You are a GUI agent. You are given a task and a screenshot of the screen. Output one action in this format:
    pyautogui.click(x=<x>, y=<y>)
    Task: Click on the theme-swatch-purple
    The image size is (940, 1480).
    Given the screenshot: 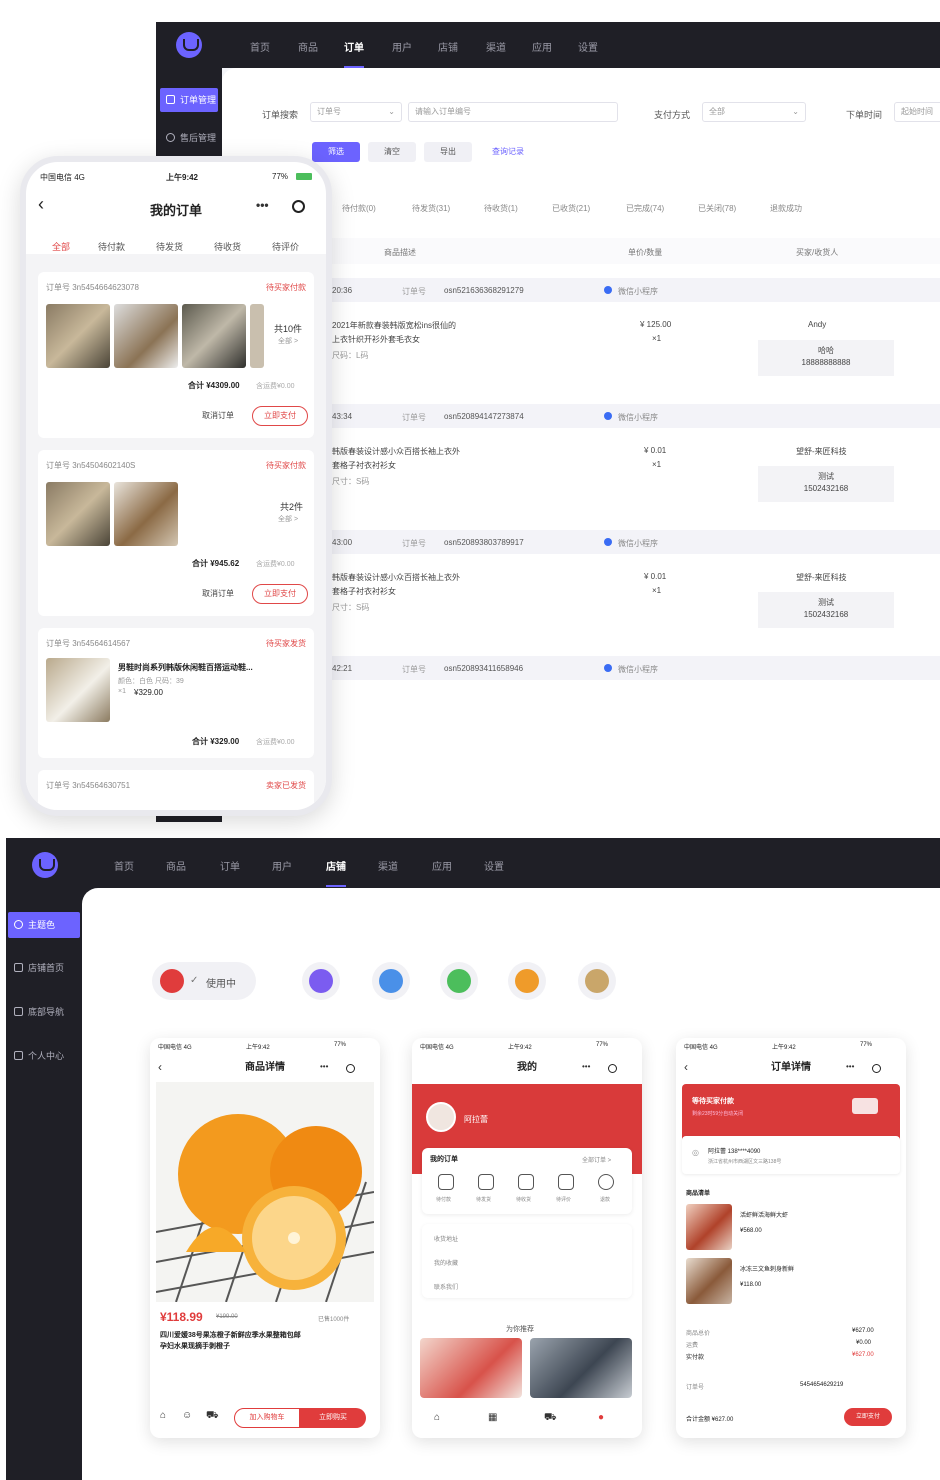 What is the action you would take?
    pyautogui.click(x=321, y=981)
    